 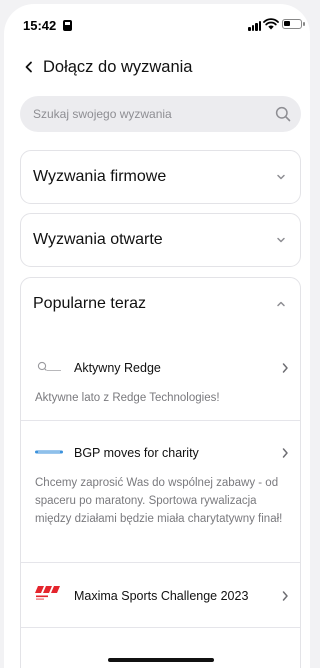 What do you see at coordinates (161, 660) in the screenshot?
I see `home-indicator` at bounding box center [161, 660].